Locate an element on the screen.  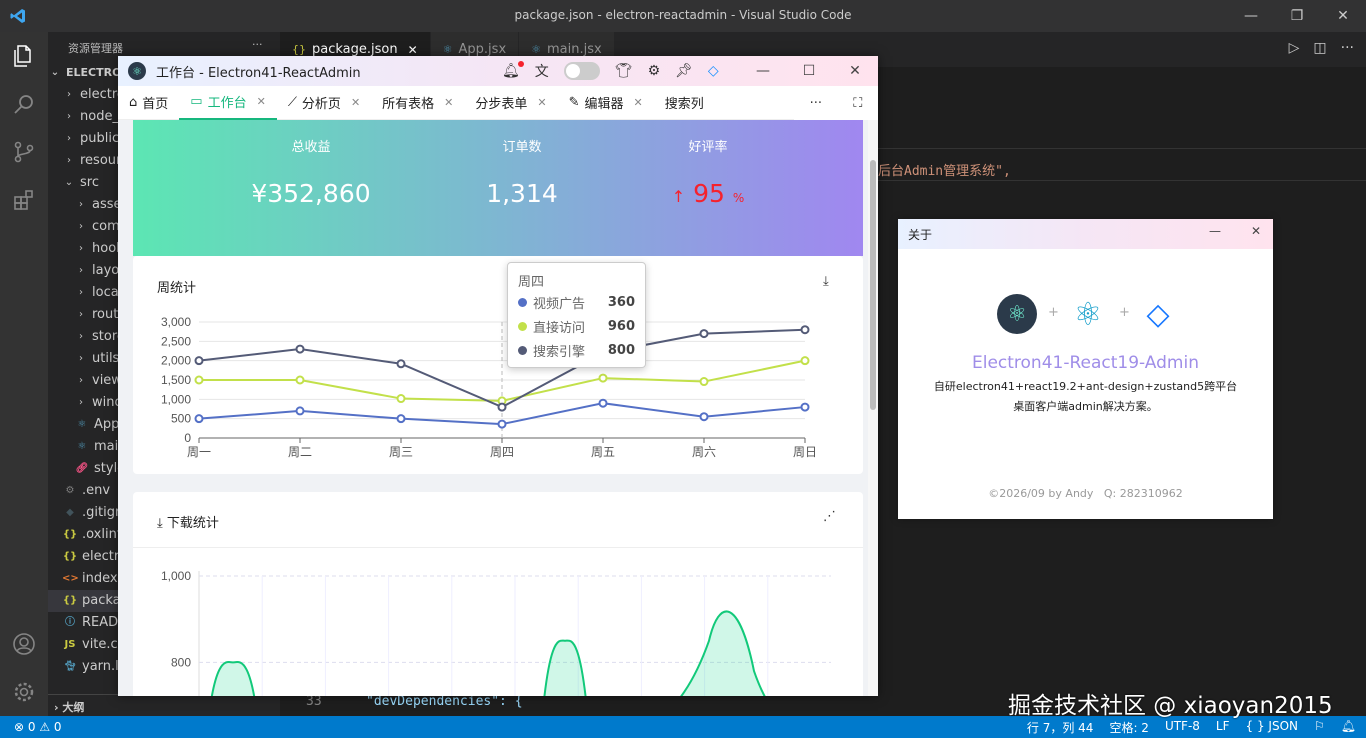
react-logo-icon: ◇ is located at coordinates (713, 71).